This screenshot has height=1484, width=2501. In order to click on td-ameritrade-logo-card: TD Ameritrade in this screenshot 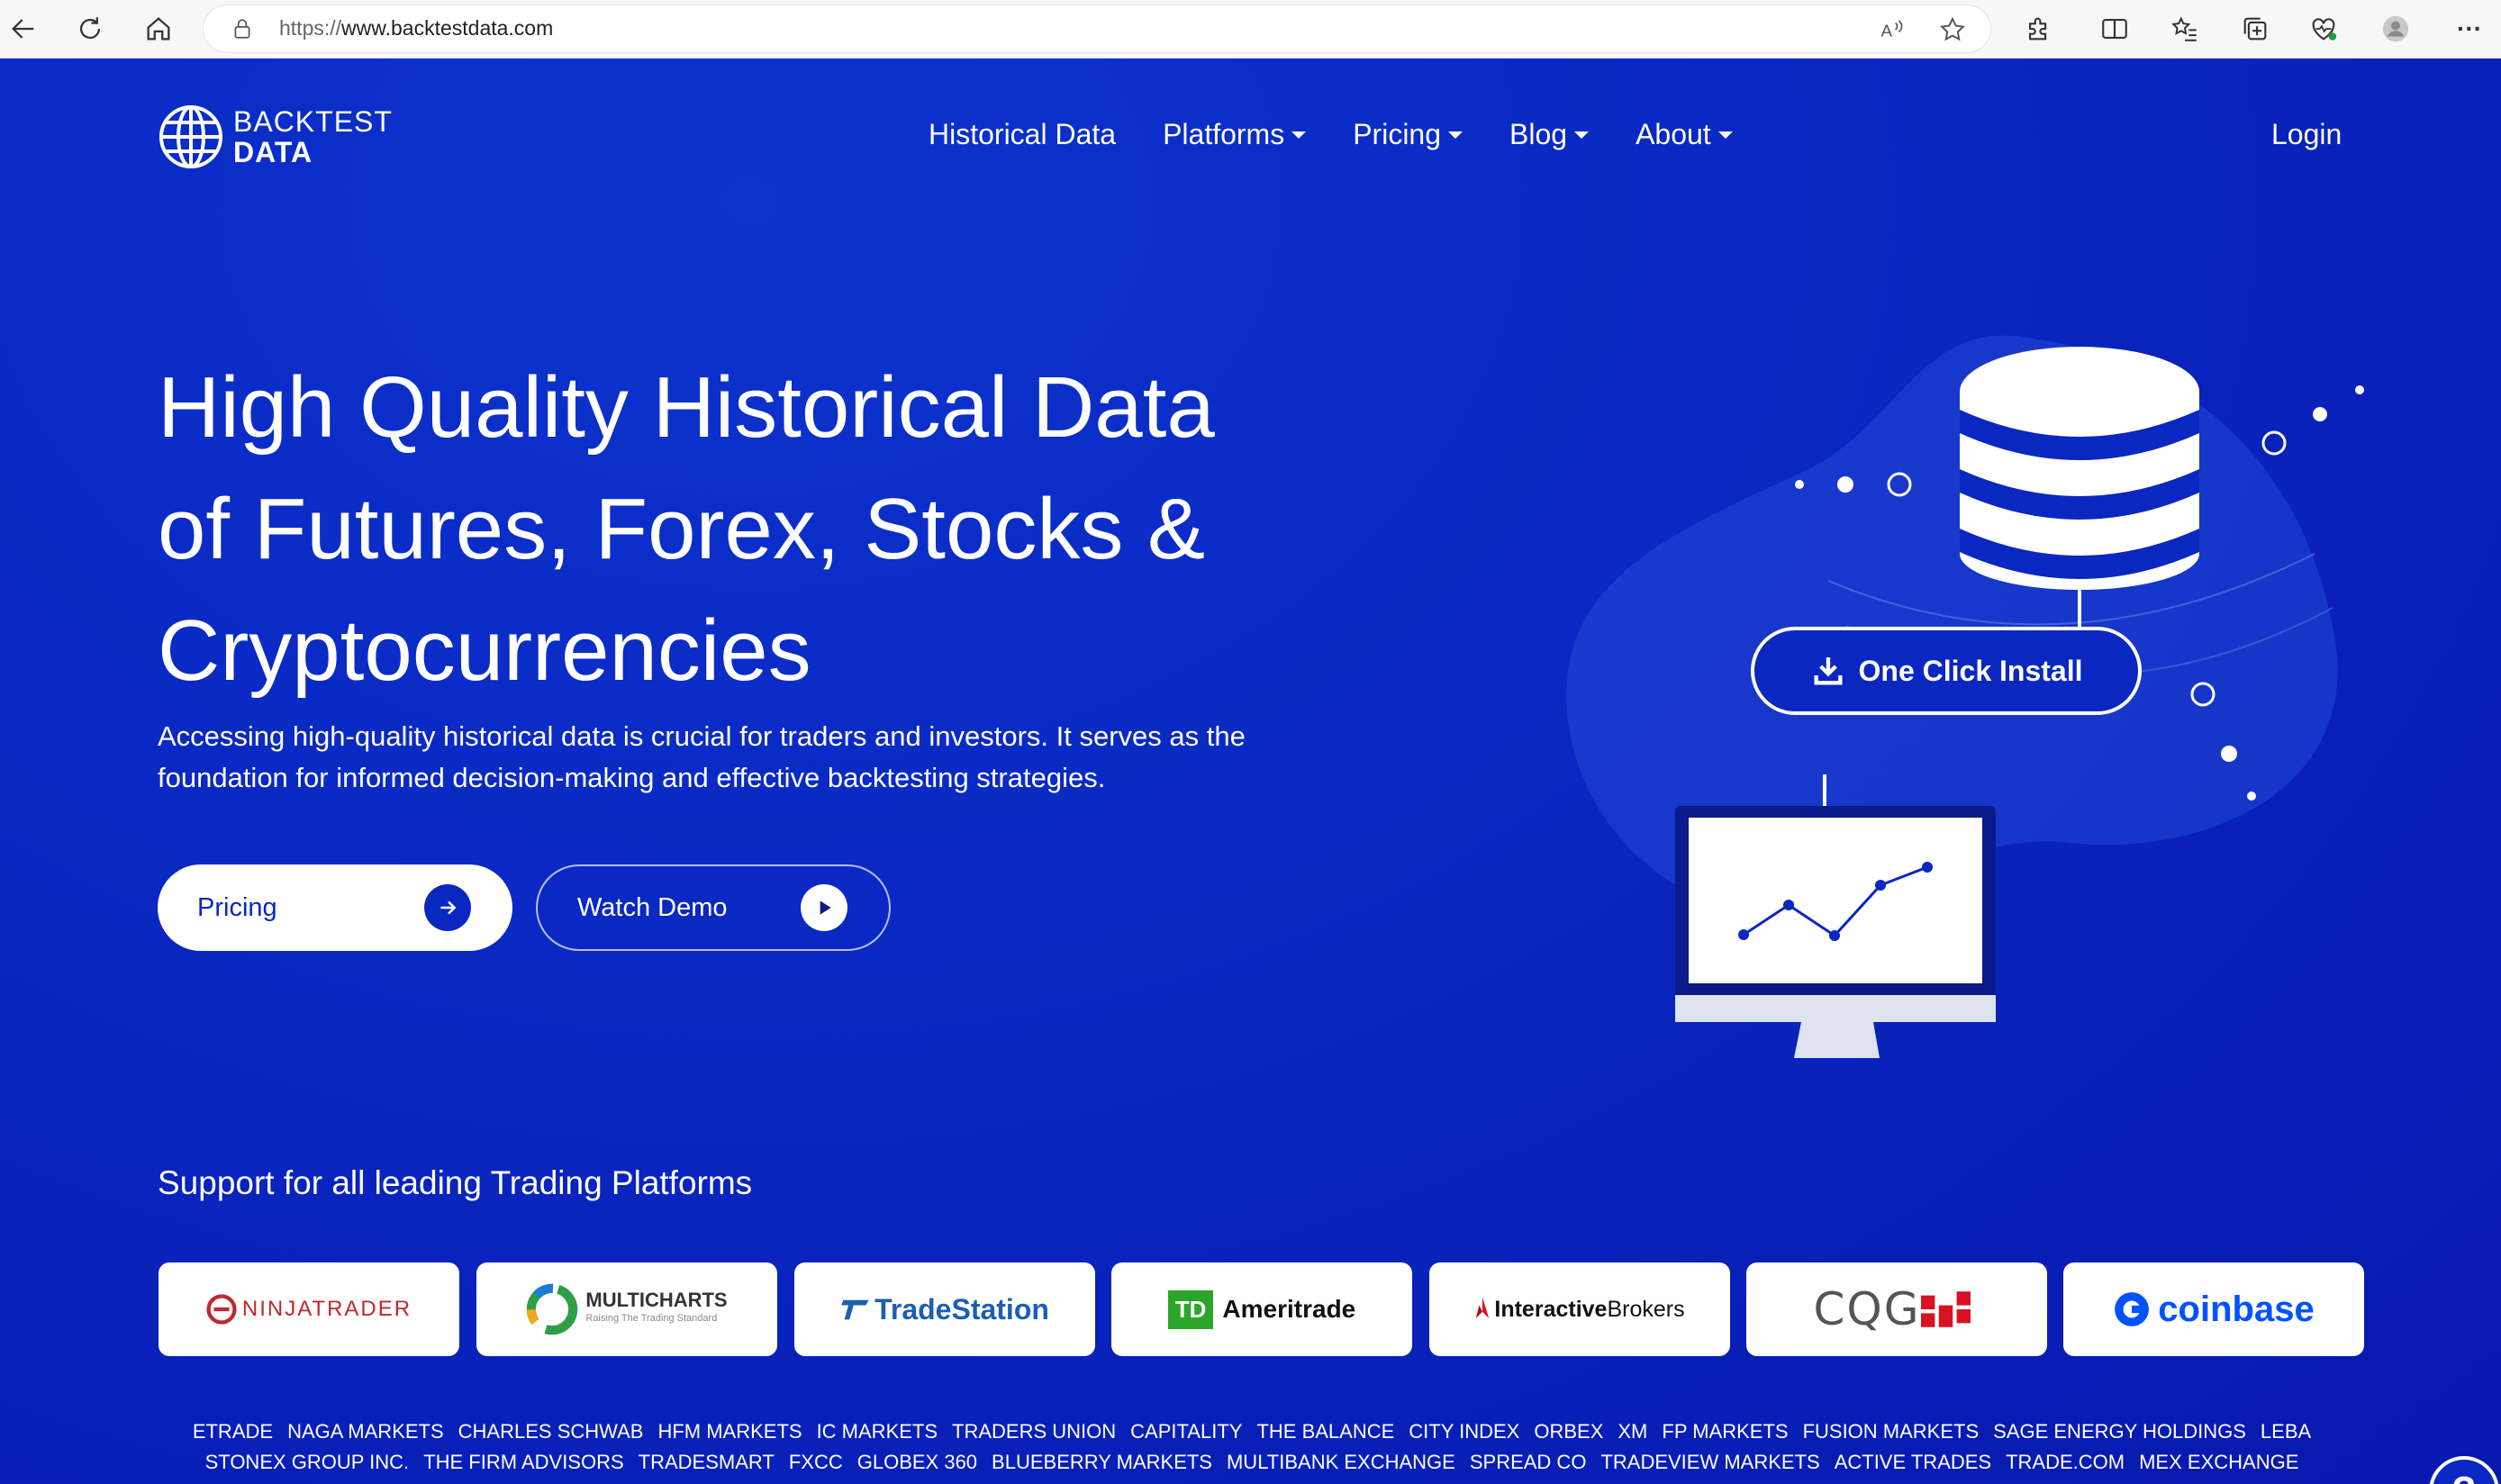, I will do `click(1261, 1309)`.